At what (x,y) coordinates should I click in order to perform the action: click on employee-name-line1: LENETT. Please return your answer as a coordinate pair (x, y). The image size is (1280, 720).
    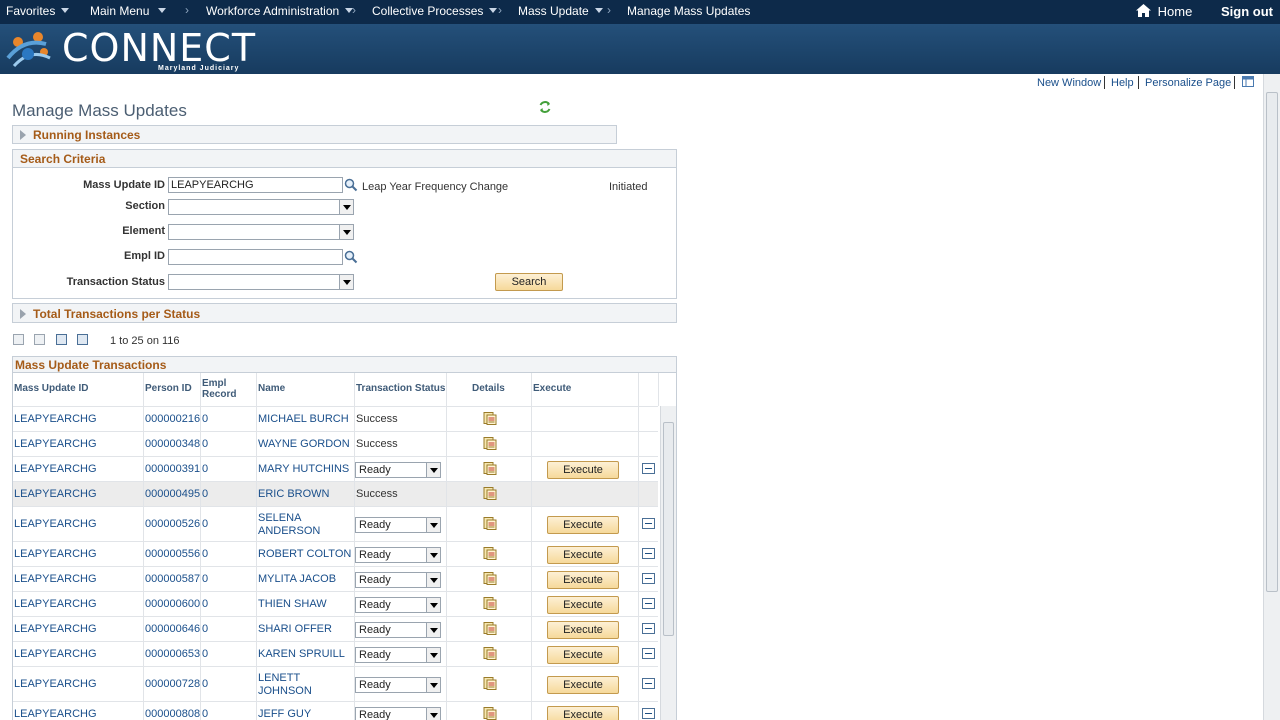
    Looking at the image, I should click on (279, 678).